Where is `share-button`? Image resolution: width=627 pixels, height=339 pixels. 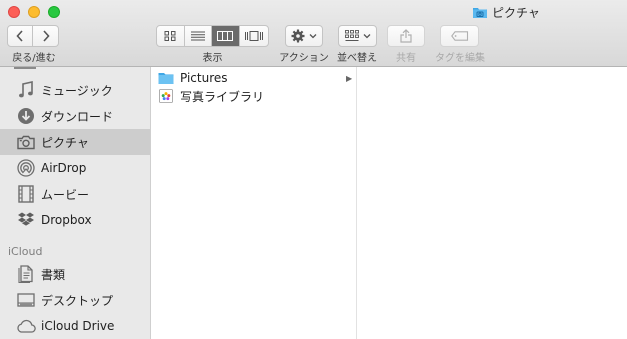 share-button is located at coordinates (406, 36).